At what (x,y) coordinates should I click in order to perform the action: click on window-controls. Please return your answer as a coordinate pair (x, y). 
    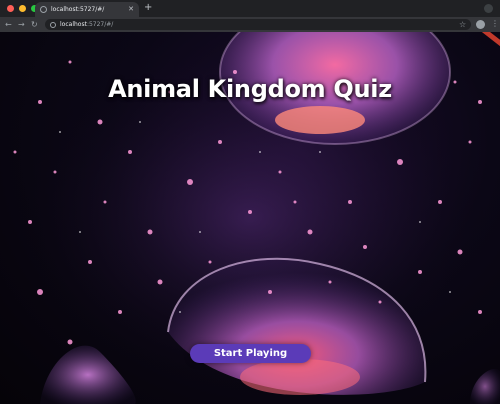
    Looking at the image, I should click on (22, 8).